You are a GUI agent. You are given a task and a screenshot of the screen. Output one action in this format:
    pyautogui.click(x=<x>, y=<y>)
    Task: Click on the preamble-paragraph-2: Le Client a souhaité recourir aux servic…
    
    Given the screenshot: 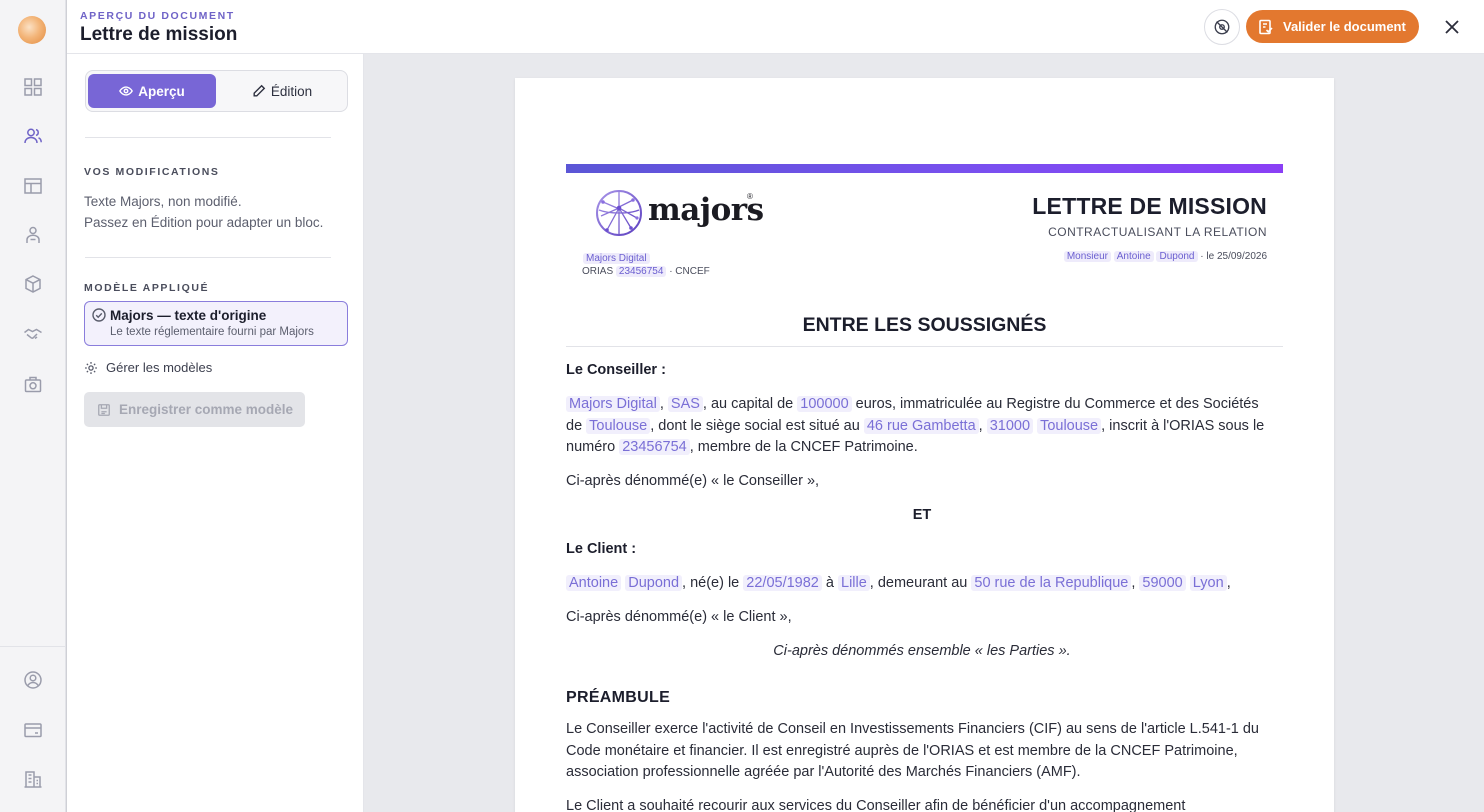 What is the action you would take?
    pyautogui.click(x=876, y=805)
    